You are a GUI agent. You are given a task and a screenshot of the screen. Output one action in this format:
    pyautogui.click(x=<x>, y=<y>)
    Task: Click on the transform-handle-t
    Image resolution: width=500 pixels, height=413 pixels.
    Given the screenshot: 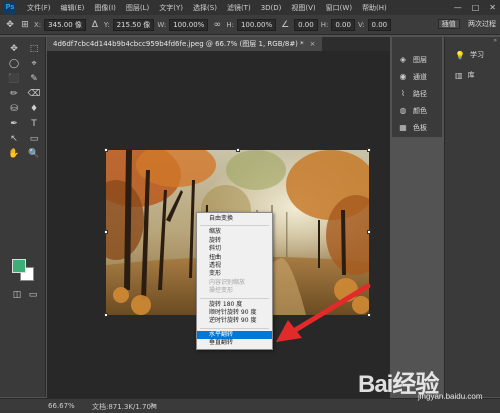 What is the action you would take?
    pyautogui.click(x=238, y=150)
    